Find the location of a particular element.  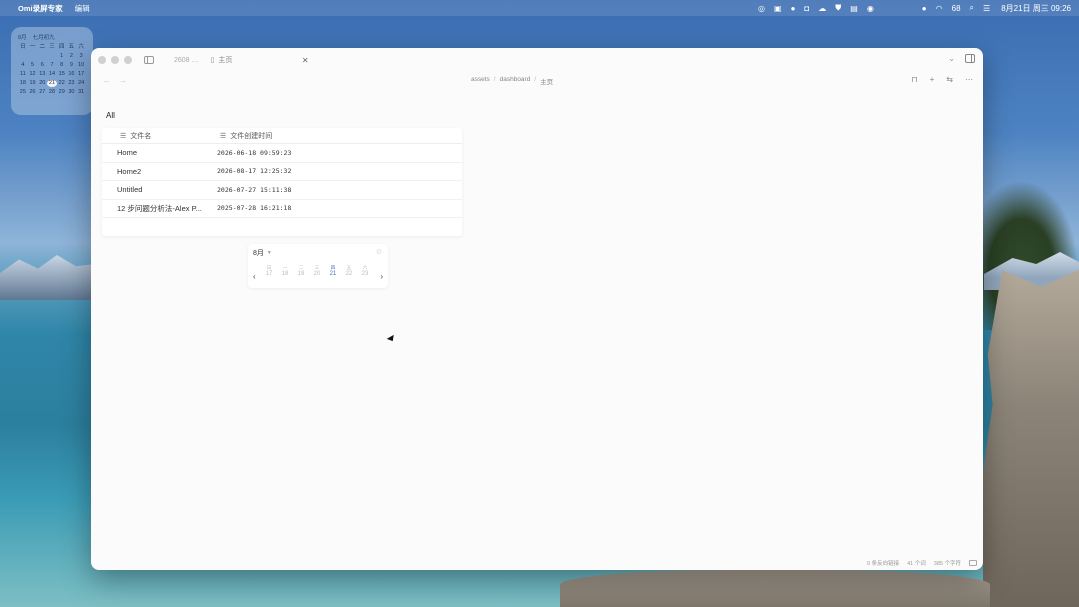

chat-icon: ● is located at coordinates (924, 8).